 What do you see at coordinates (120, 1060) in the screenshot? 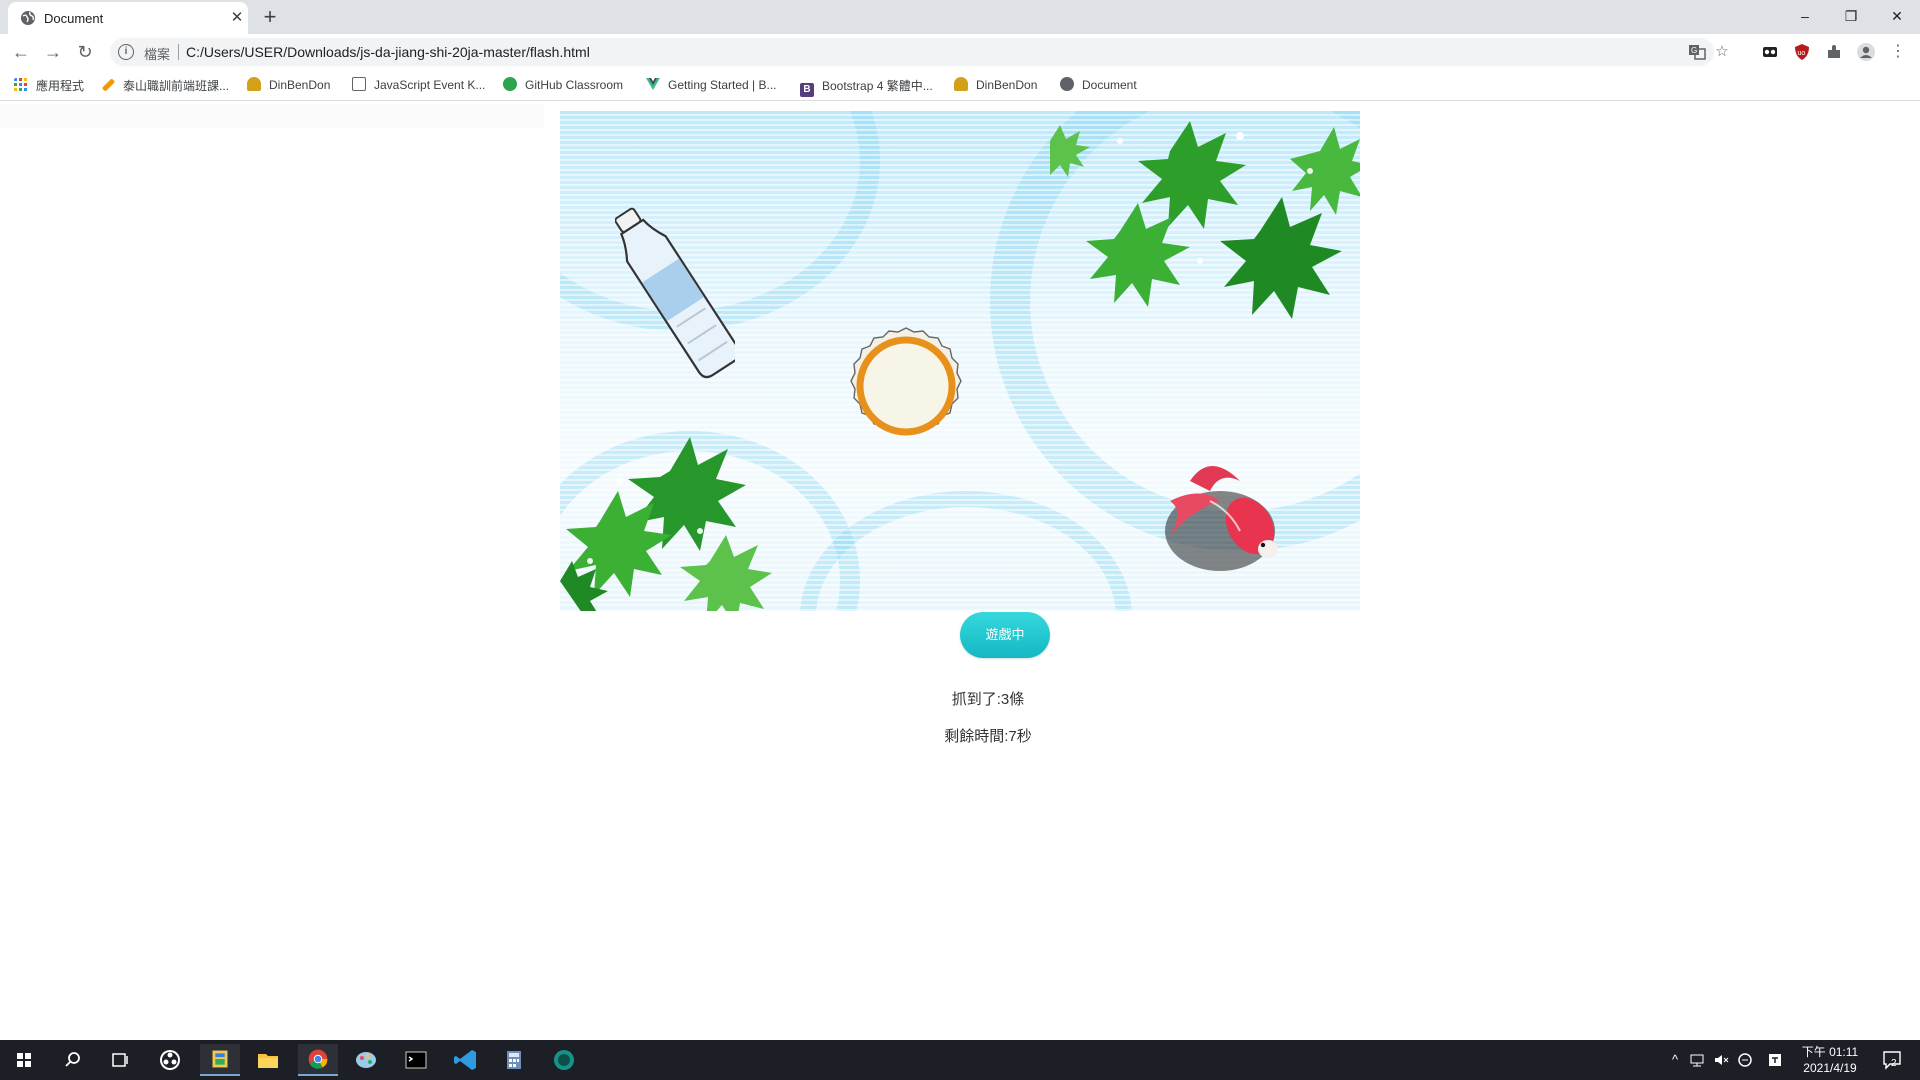
I see `task-view-icon` at bounding box center [120, 1060].